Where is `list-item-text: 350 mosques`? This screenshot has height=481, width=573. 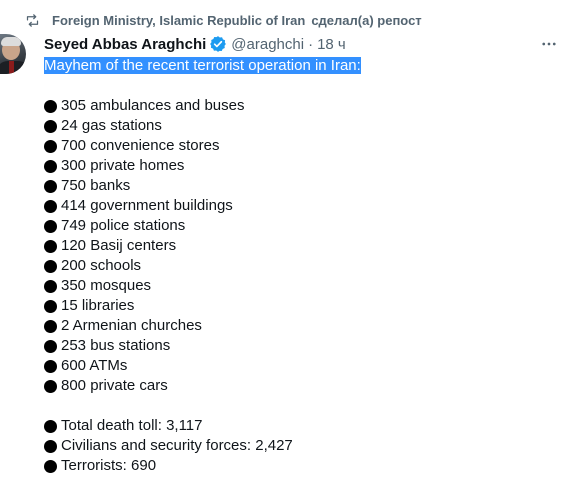
list-item-text: 350 mosques is located at coordinates (106, 285).